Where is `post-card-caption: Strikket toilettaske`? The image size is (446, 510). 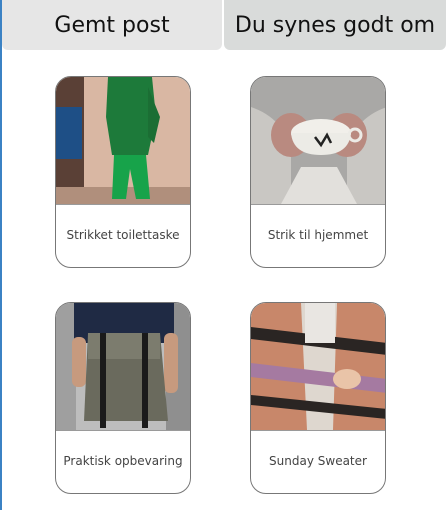 post-card-caption: Strikket toilettaske is located at coordinates (123, 235).